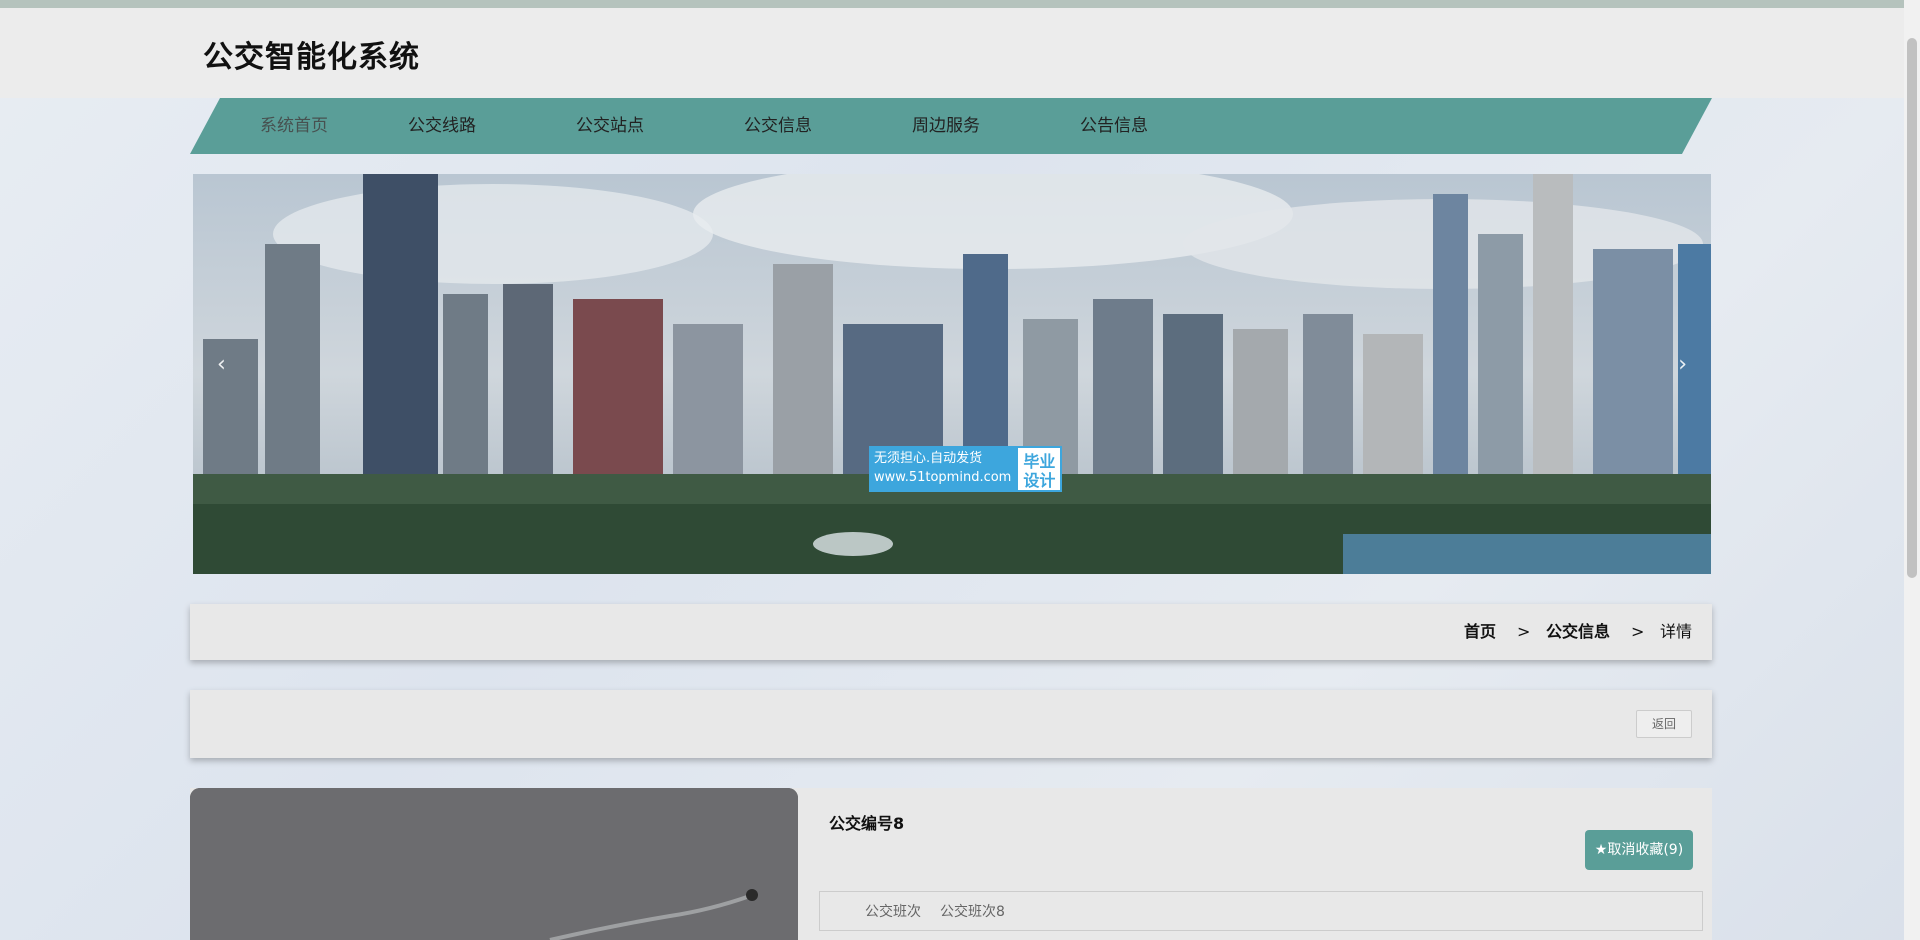  Describe the element at coordinates (1664, 724) in the screenshot. I see `back-button: 返回` at that location.